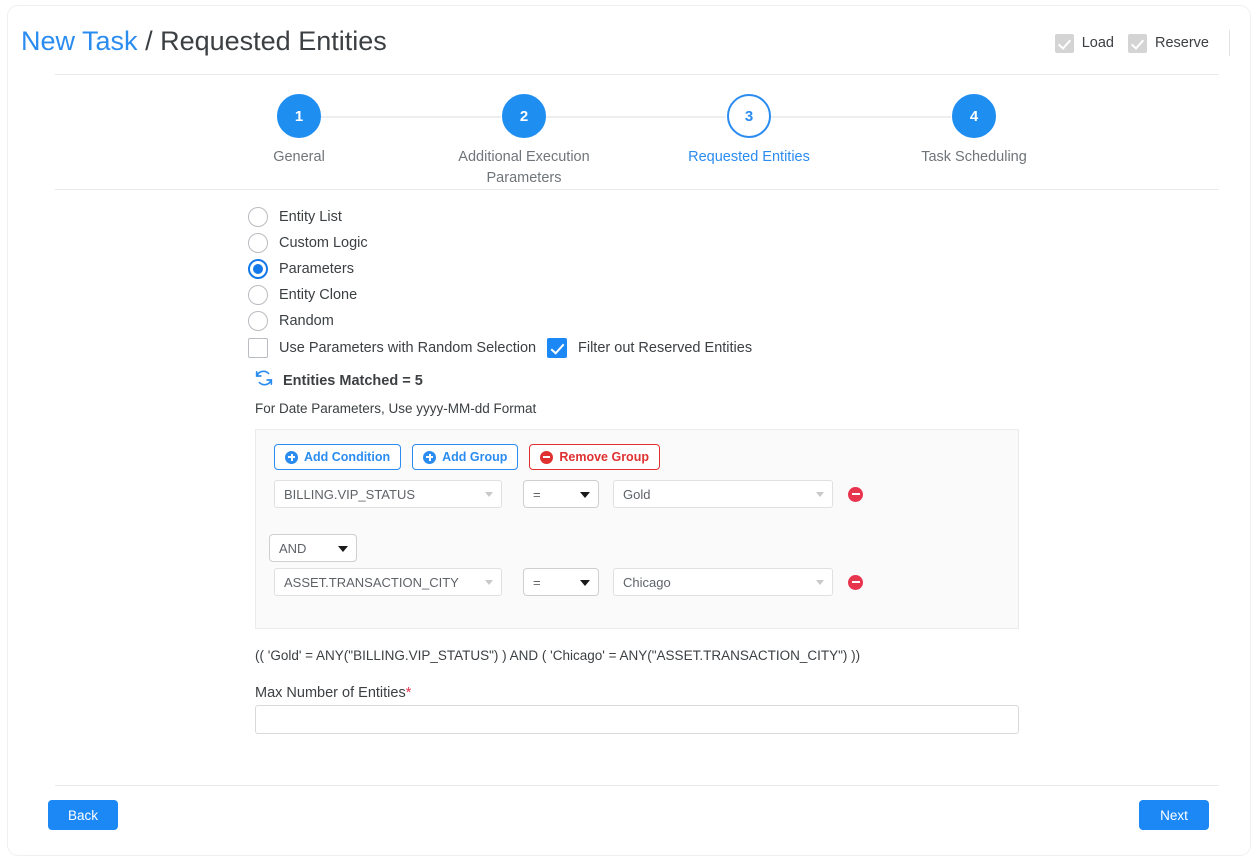  What do you see at coordinates (749, 116) in the screenshot?
I see `stepper-step-number: 3` at bounding box center [749, 116].